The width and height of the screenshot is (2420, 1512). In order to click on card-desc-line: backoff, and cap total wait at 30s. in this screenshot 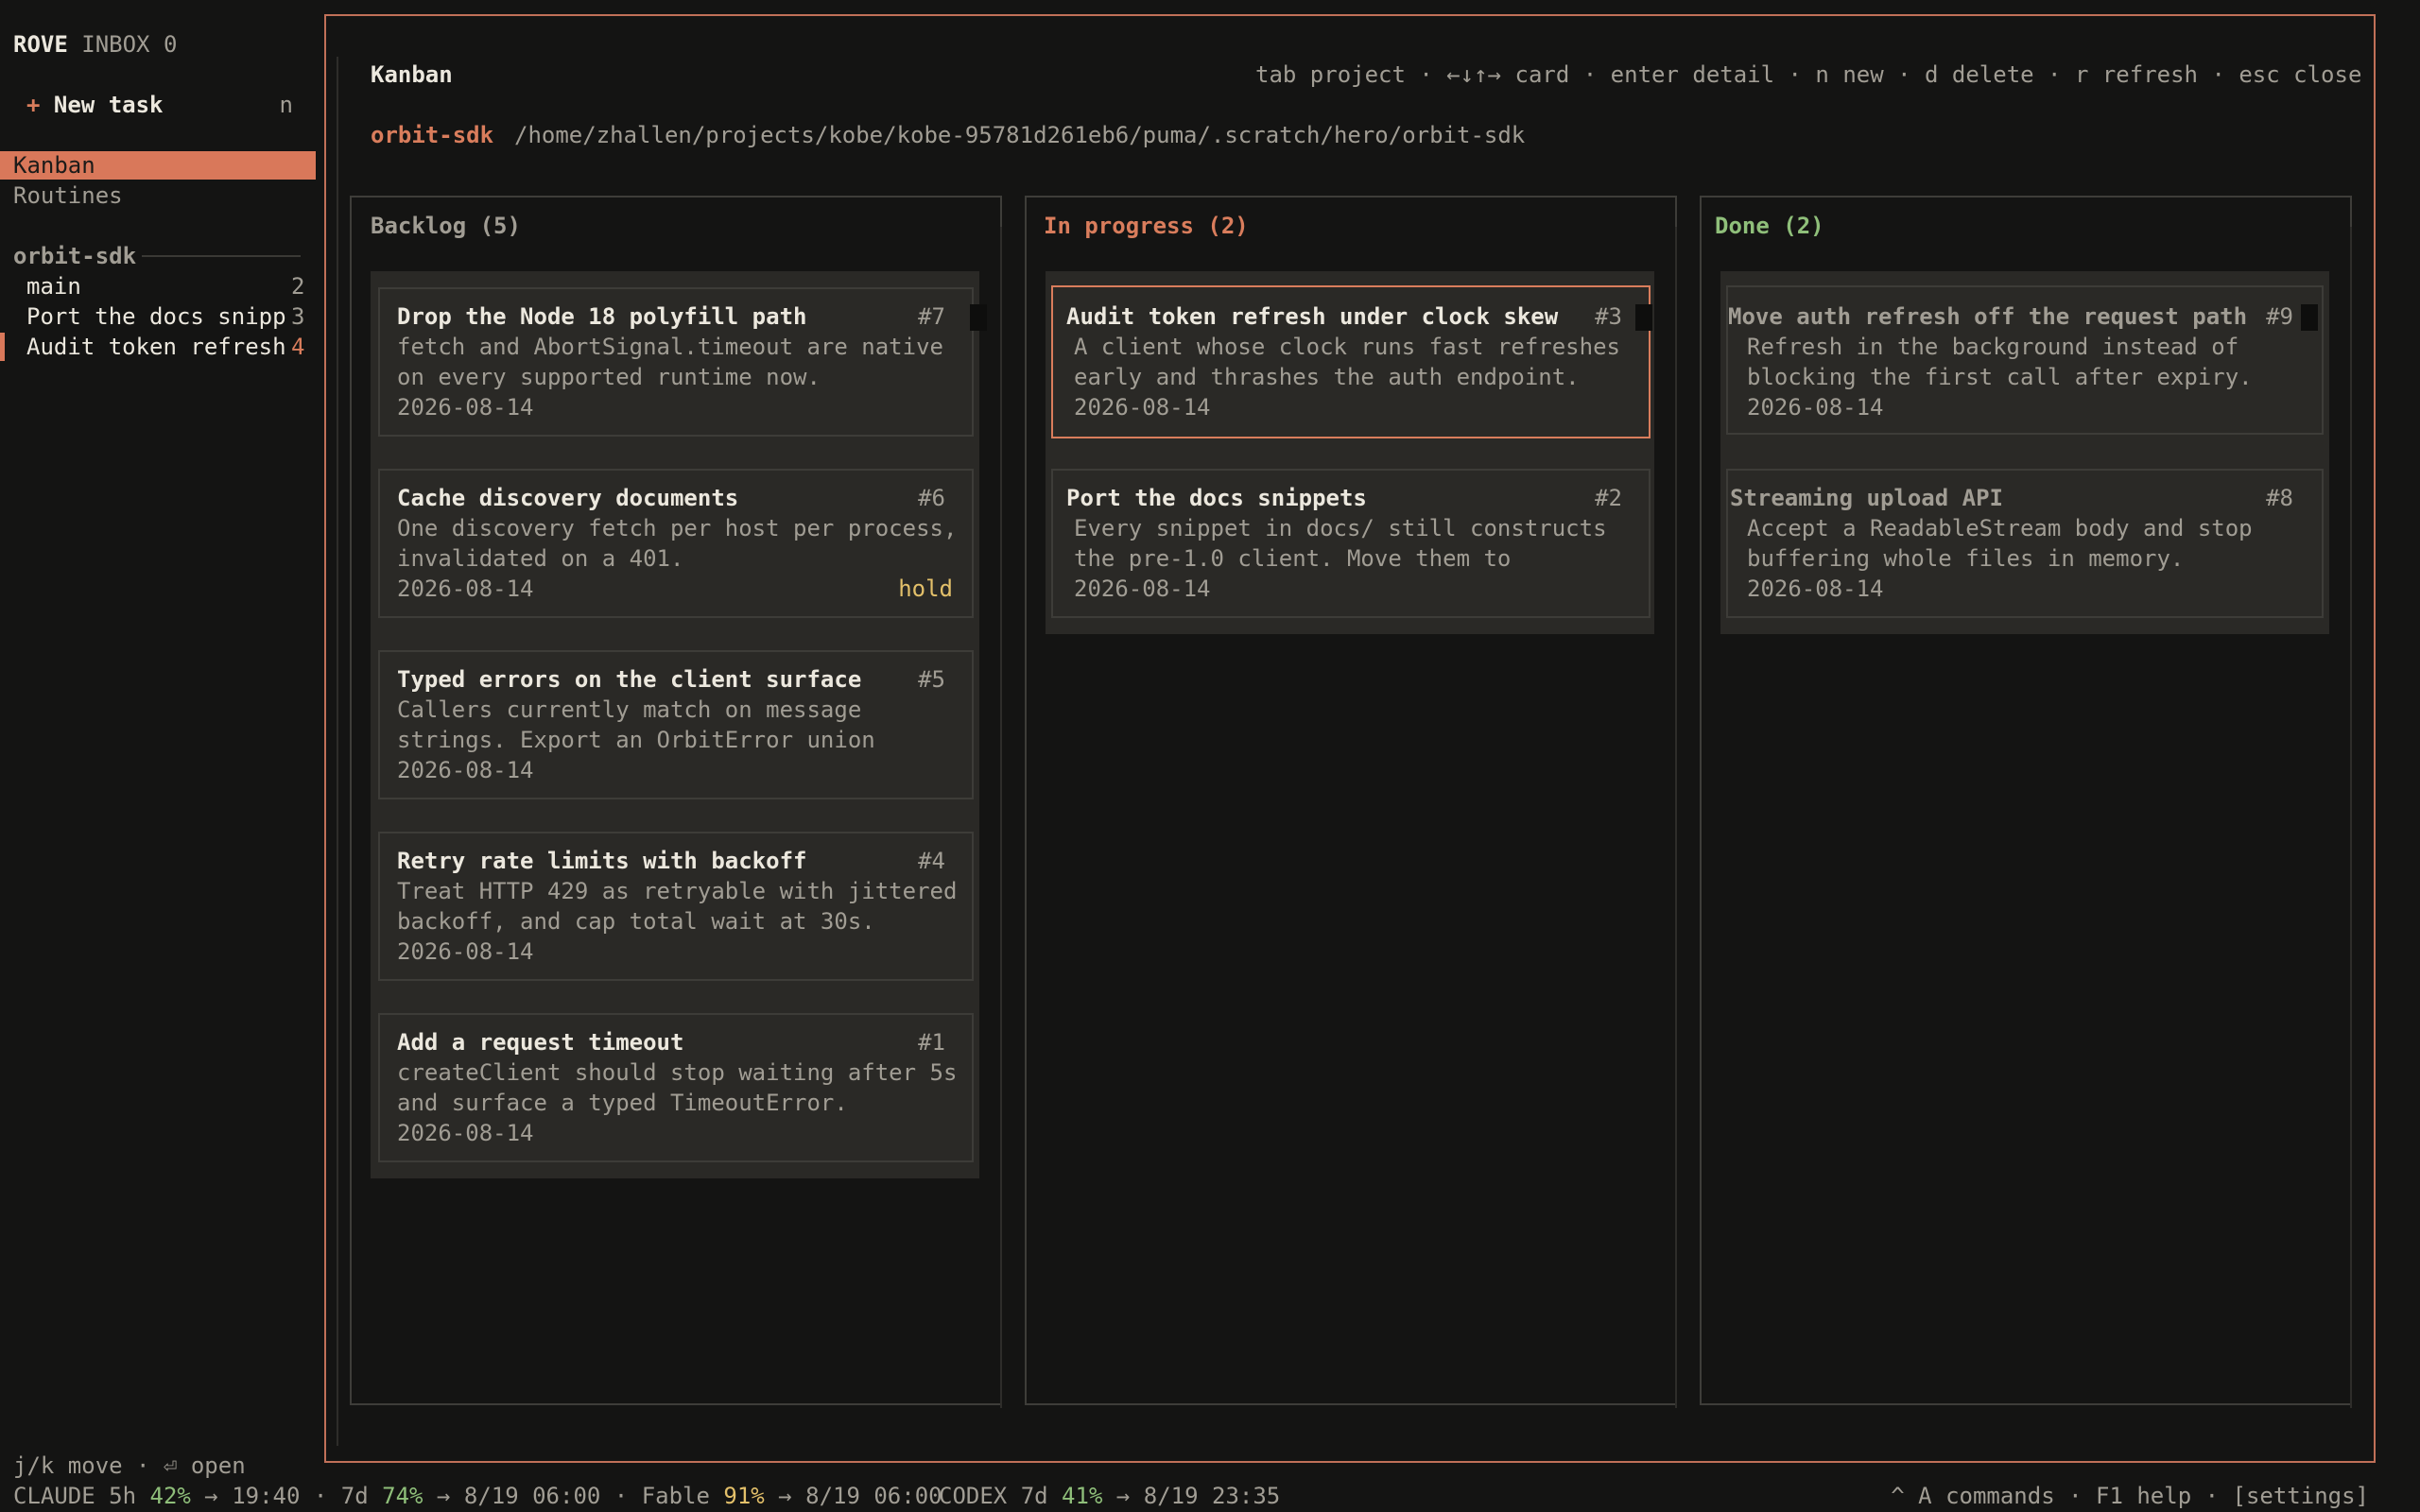, I will do `click(636, 921)`.